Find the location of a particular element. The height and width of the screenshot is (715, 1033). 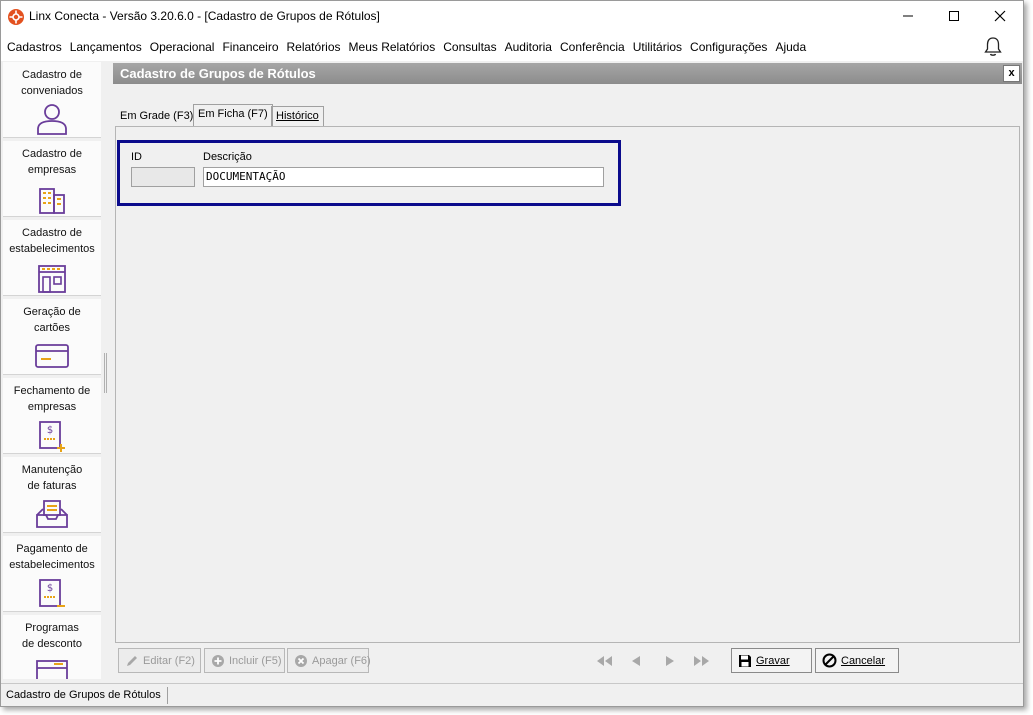

close-form-button: x is located at coordinates (1011, 73).